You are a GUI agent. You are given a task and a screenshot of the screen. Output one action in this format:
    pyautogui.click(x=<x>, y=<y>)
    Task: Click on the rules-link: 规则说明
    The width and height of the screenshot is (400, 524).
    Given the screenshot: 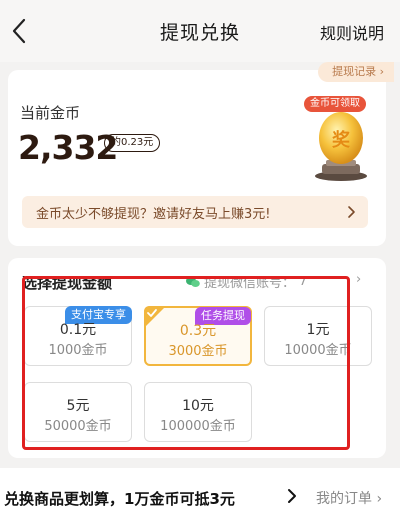 What is the action you would take?
    pyautogui.click(x=352, y=32)
    